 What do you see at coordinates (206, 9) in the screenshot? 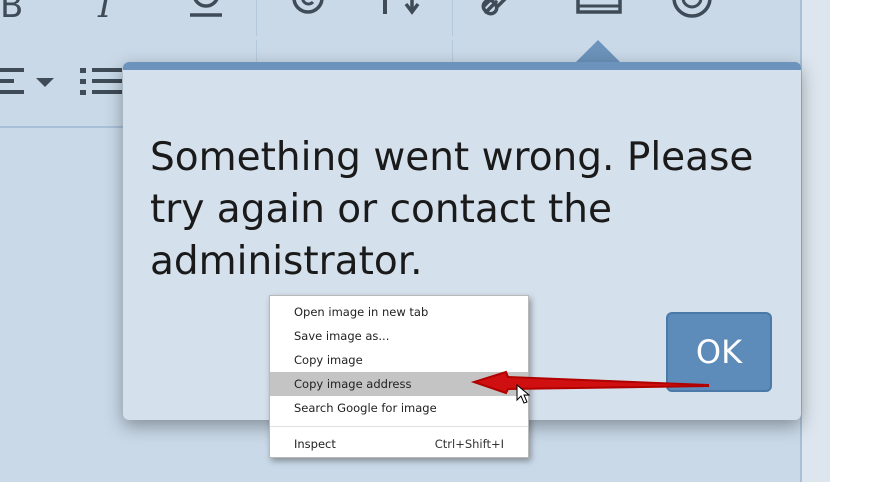
I see `underline-icon` at bounding box center [206, 9].